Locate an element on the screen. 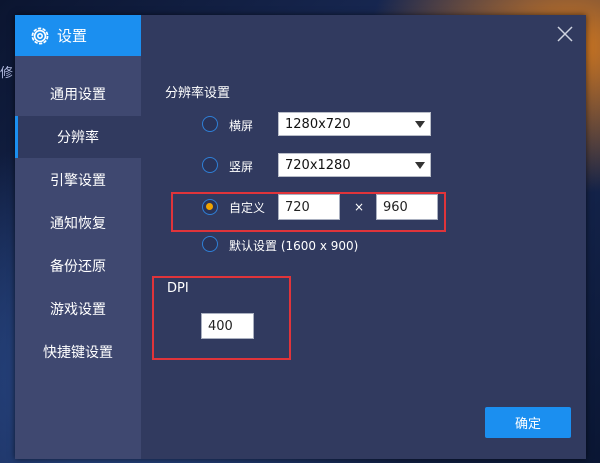 The width and height of the screenshot is (600, 463). sidebar-item-notification: 通知恢复 is located at coordinates (78, 223).